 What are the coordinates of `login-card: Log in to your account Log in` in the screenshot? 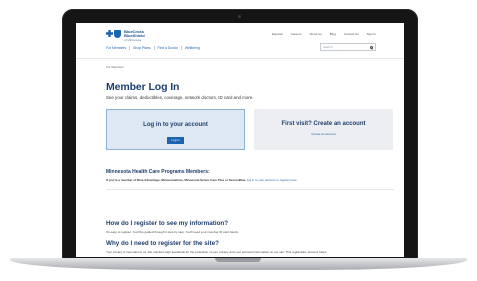 It's located at (175, 129).